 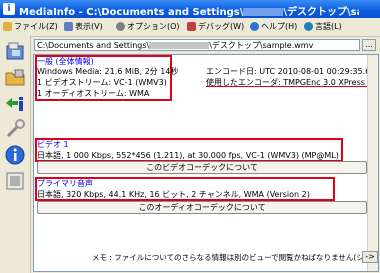 What do you see at coordinates (68, 26) in the screenshot?
I see `view-icon` at bounding box center [68, 26].